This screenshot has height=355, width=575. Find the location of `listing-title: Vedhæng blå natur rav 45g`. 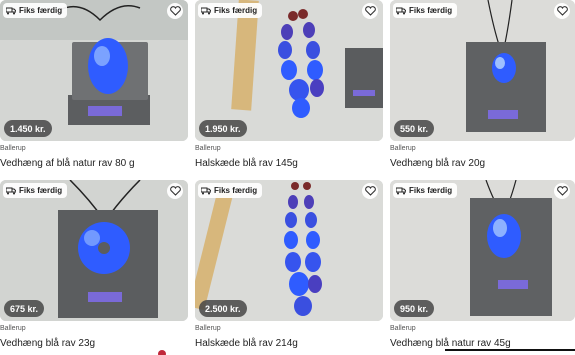

listing-title: Vedhæng blå natur rav 45g is located at coordinates (482, 343).